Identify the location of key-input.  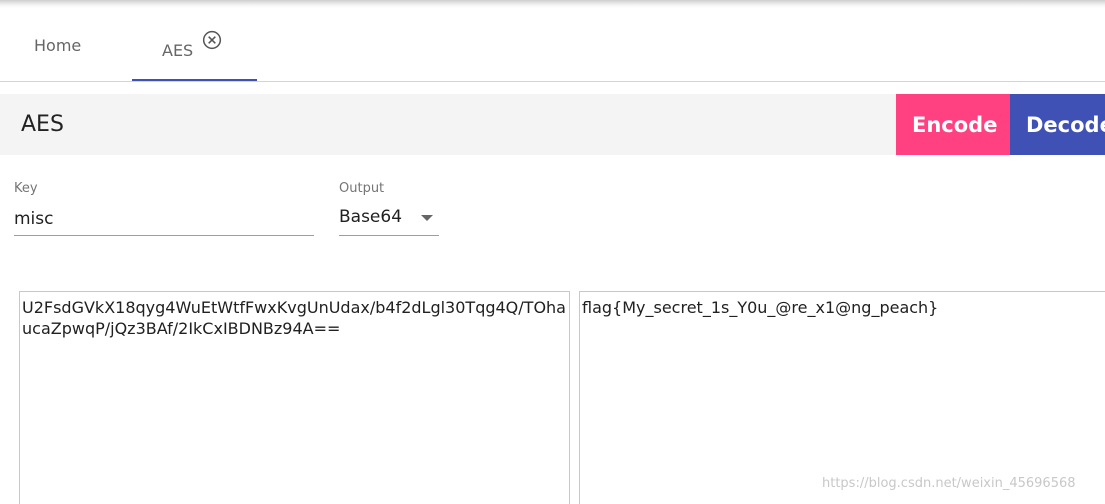
(164, 219).